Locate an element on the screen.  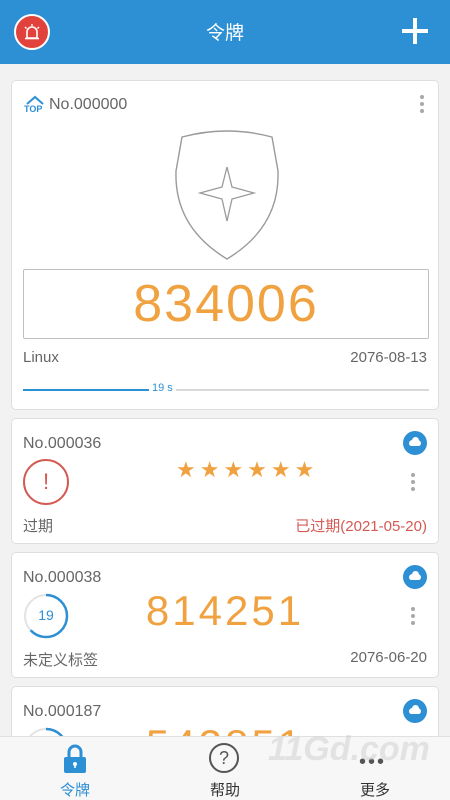
top-app-bar: 令牌 is located at coordinates (225, 32).